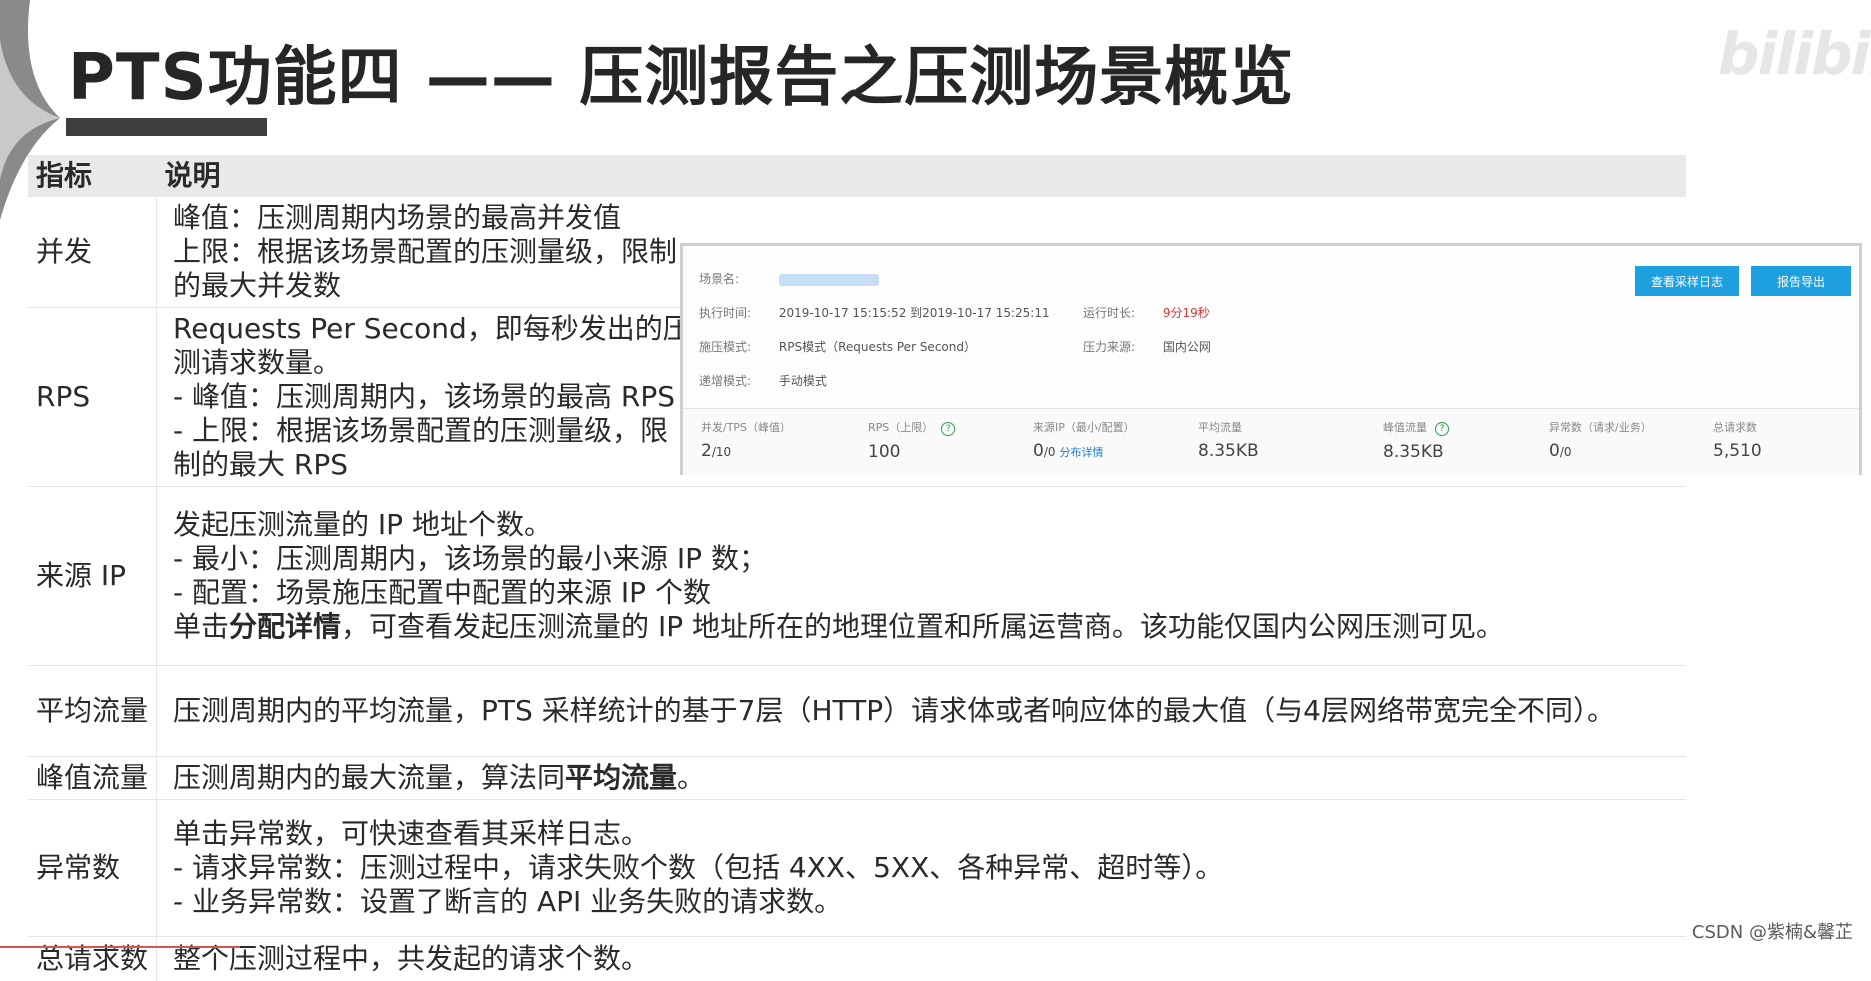 This screenshot has height=981, width=1871. What do you see at coordinates (92, 576) in the screenshot?
I see `metric-name: 来源 IP` at bounding box center [92, 576].